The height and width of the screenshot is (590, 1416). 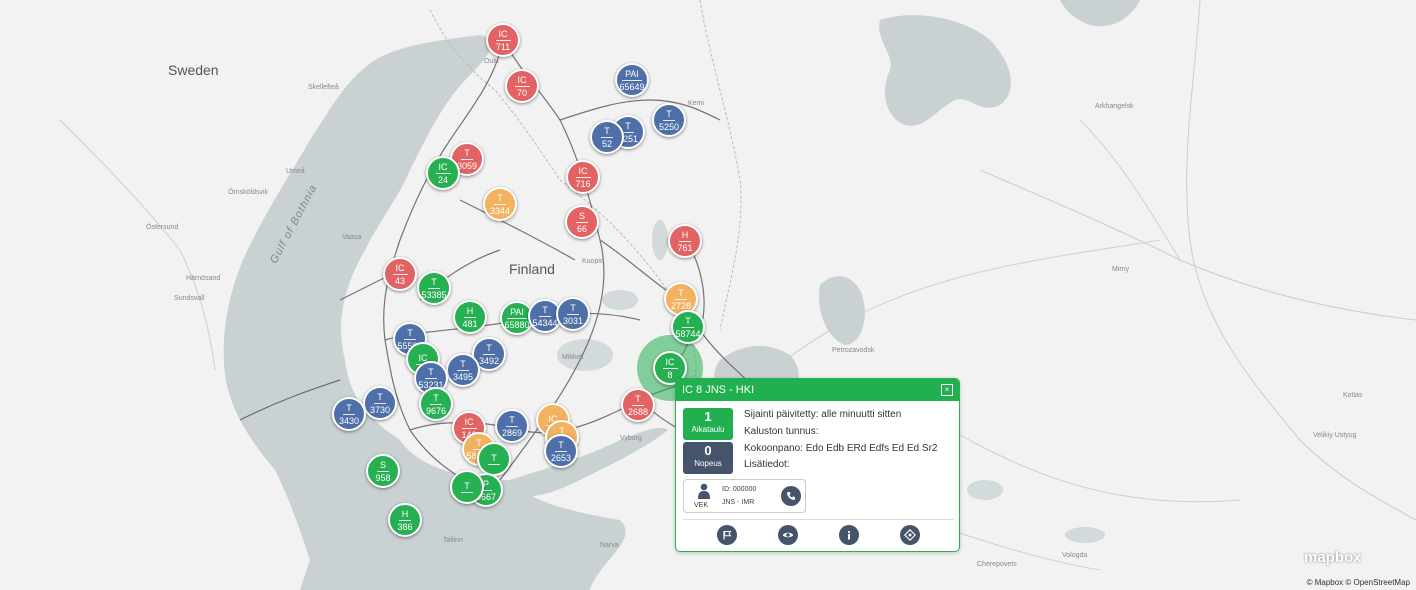 I want to click on train-marker: S 66, so click(x=582, y=222).